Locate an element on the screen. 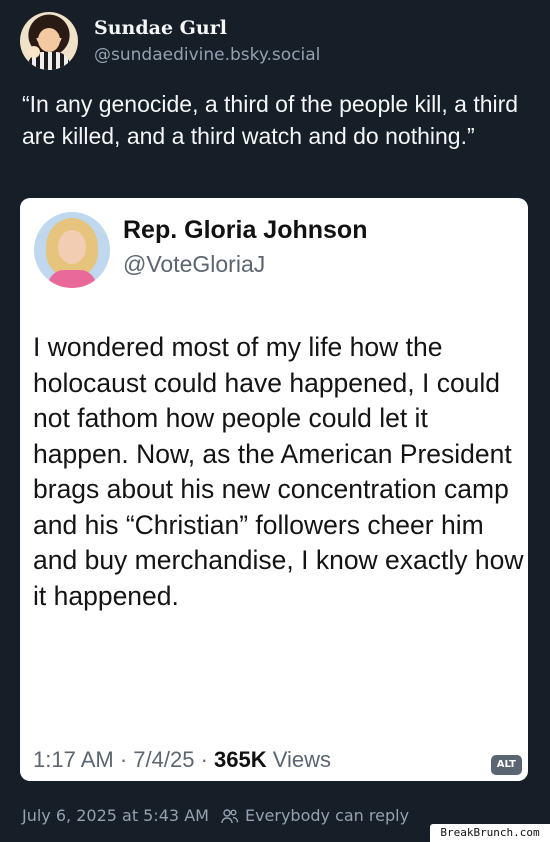 This screenshot has height=842, width=550. author-handle: @sundaedivine.bsky.social is located at coordinates (207, 55).